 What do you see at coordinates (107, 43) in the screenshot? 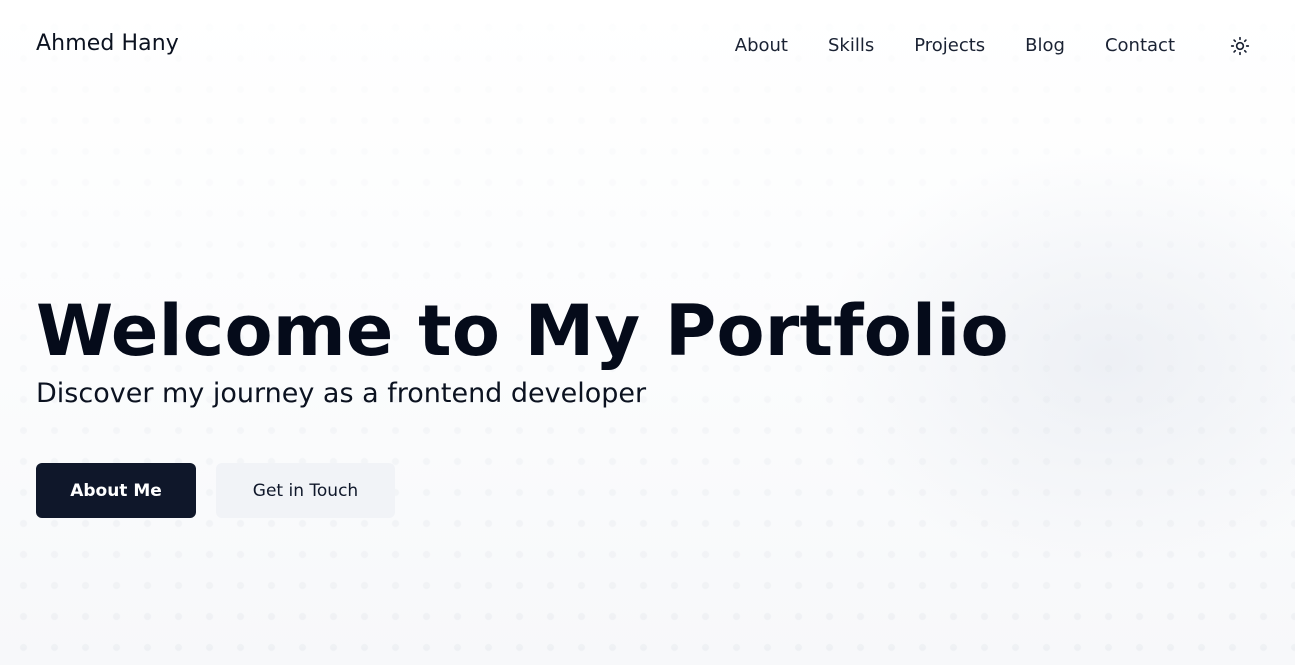
I see `brand-logo: Ahmed Hany` at bounding box center [107, 43].